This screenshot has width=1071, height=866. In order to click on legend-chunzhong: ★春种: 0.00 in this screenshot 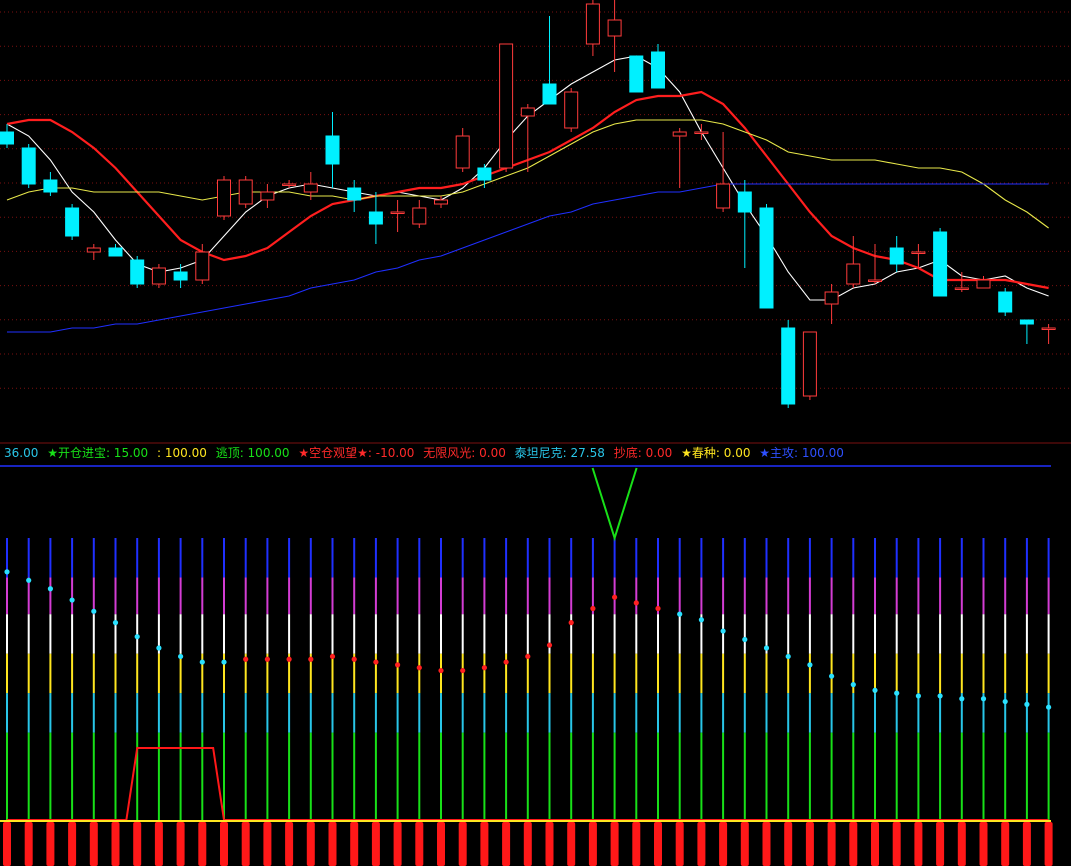, I will do `click(716, 453)`.